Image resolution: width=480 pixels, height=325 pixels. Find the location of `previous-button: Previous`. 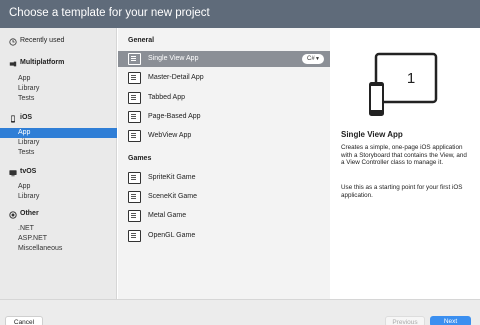

previous-button: Previous is located at coordinates (405, 320).